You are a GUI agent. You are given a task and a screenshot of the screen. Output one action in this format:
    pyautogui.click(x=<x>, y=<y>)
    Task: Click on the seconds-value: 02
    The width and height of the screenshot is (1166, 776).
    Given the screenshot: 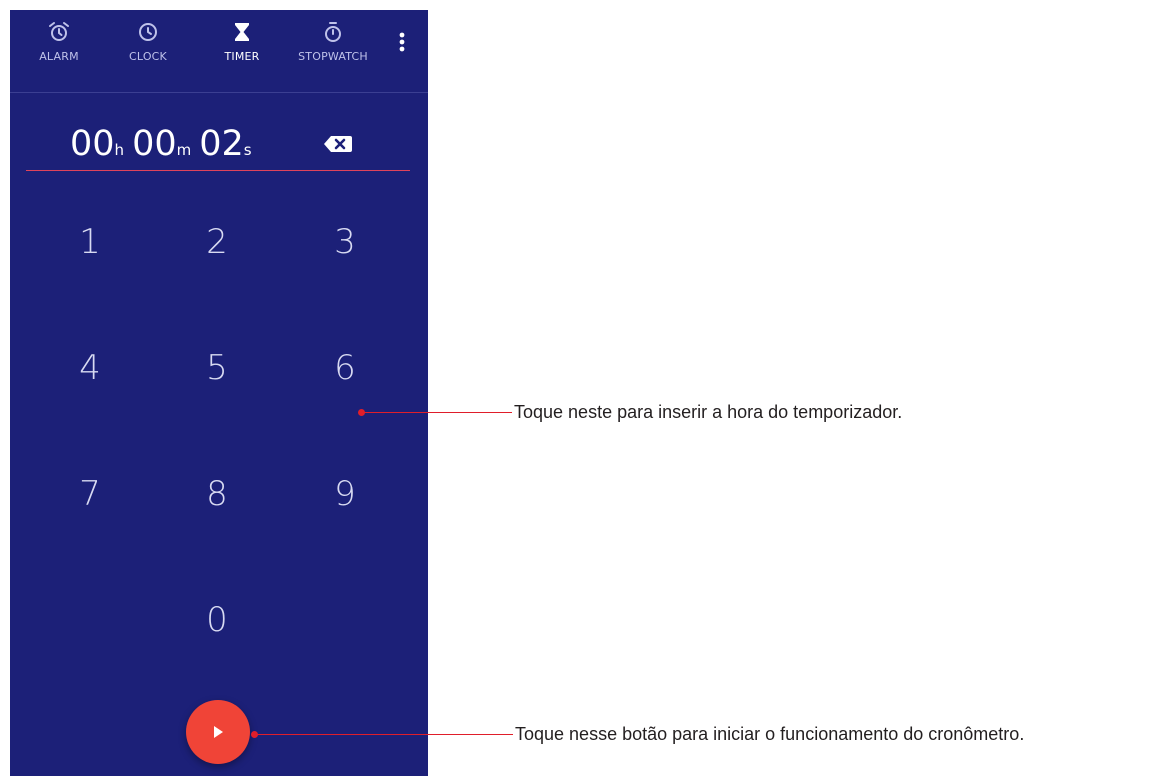 What is the action you would take?
    pyautogui.click(x=221, y=144)
    